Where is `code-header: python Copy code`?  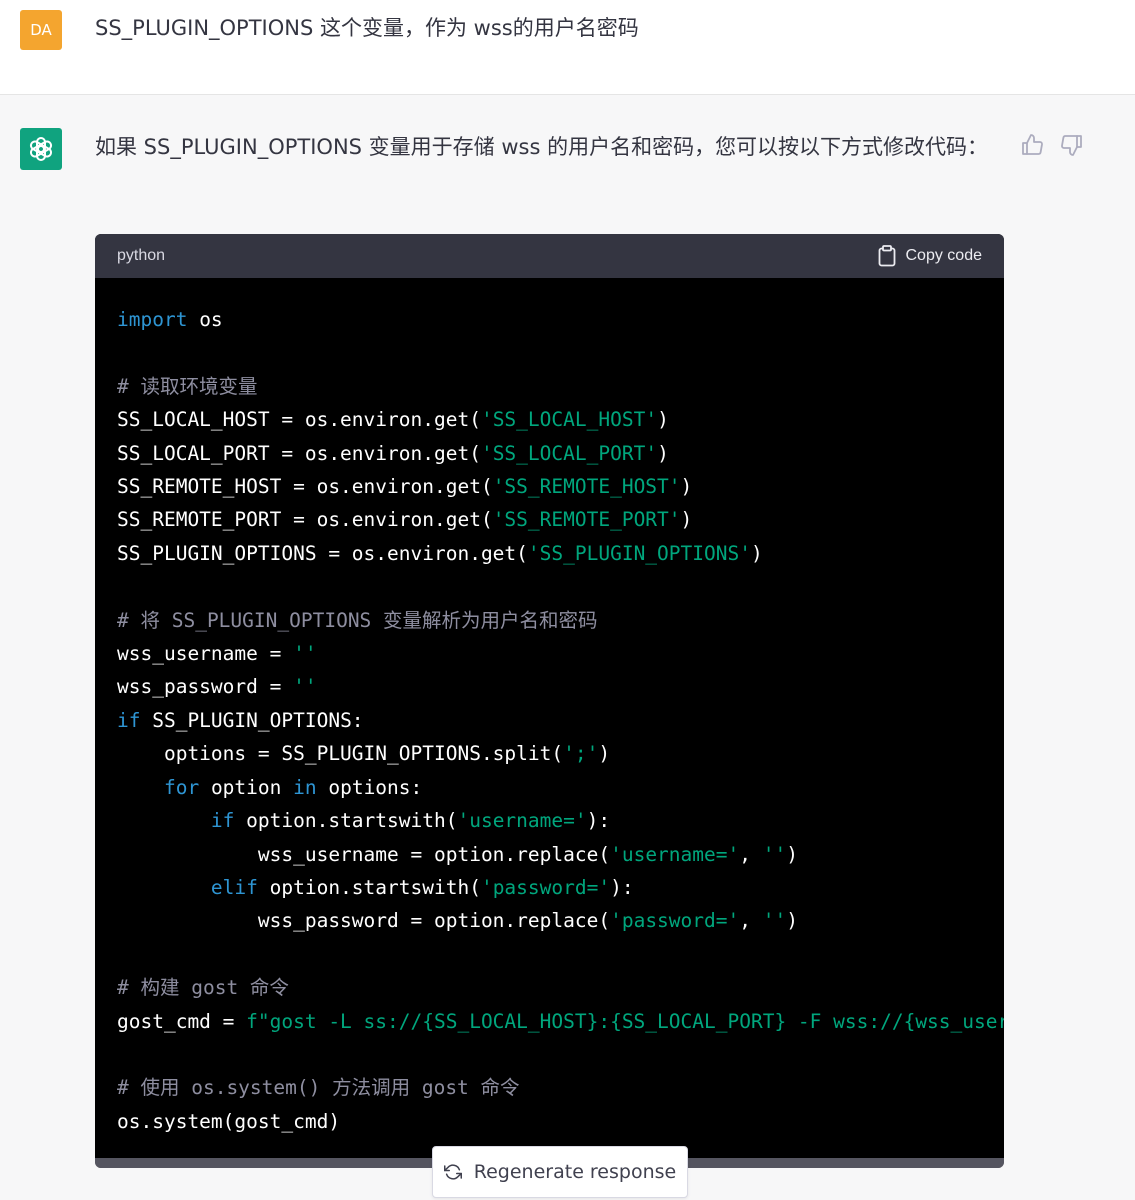 code-header: python Copy code is located at coordinates (549, 256).